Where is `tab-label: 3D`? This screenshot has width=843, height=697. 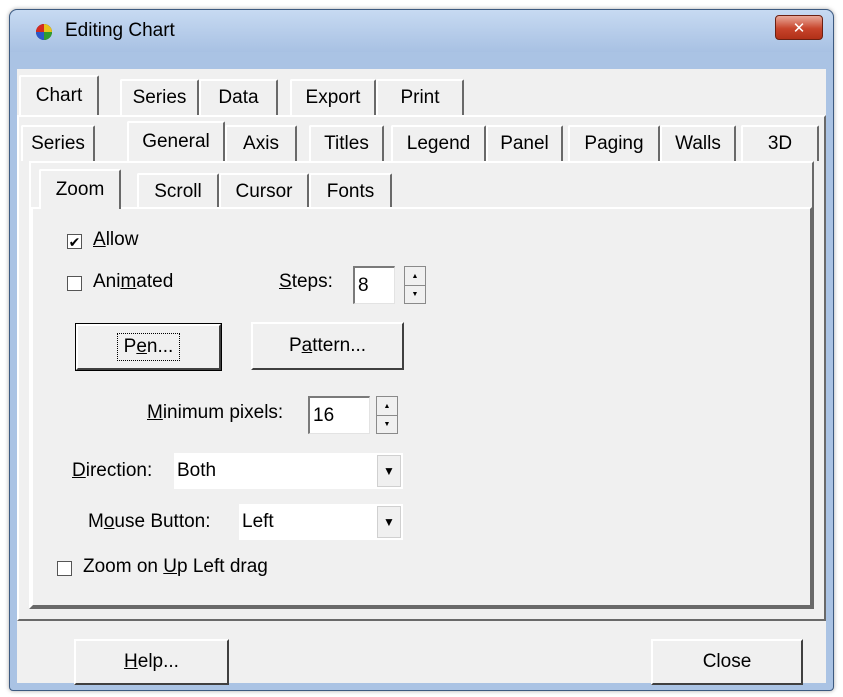 tab-label: 3D is located at coordinates (780, 143).